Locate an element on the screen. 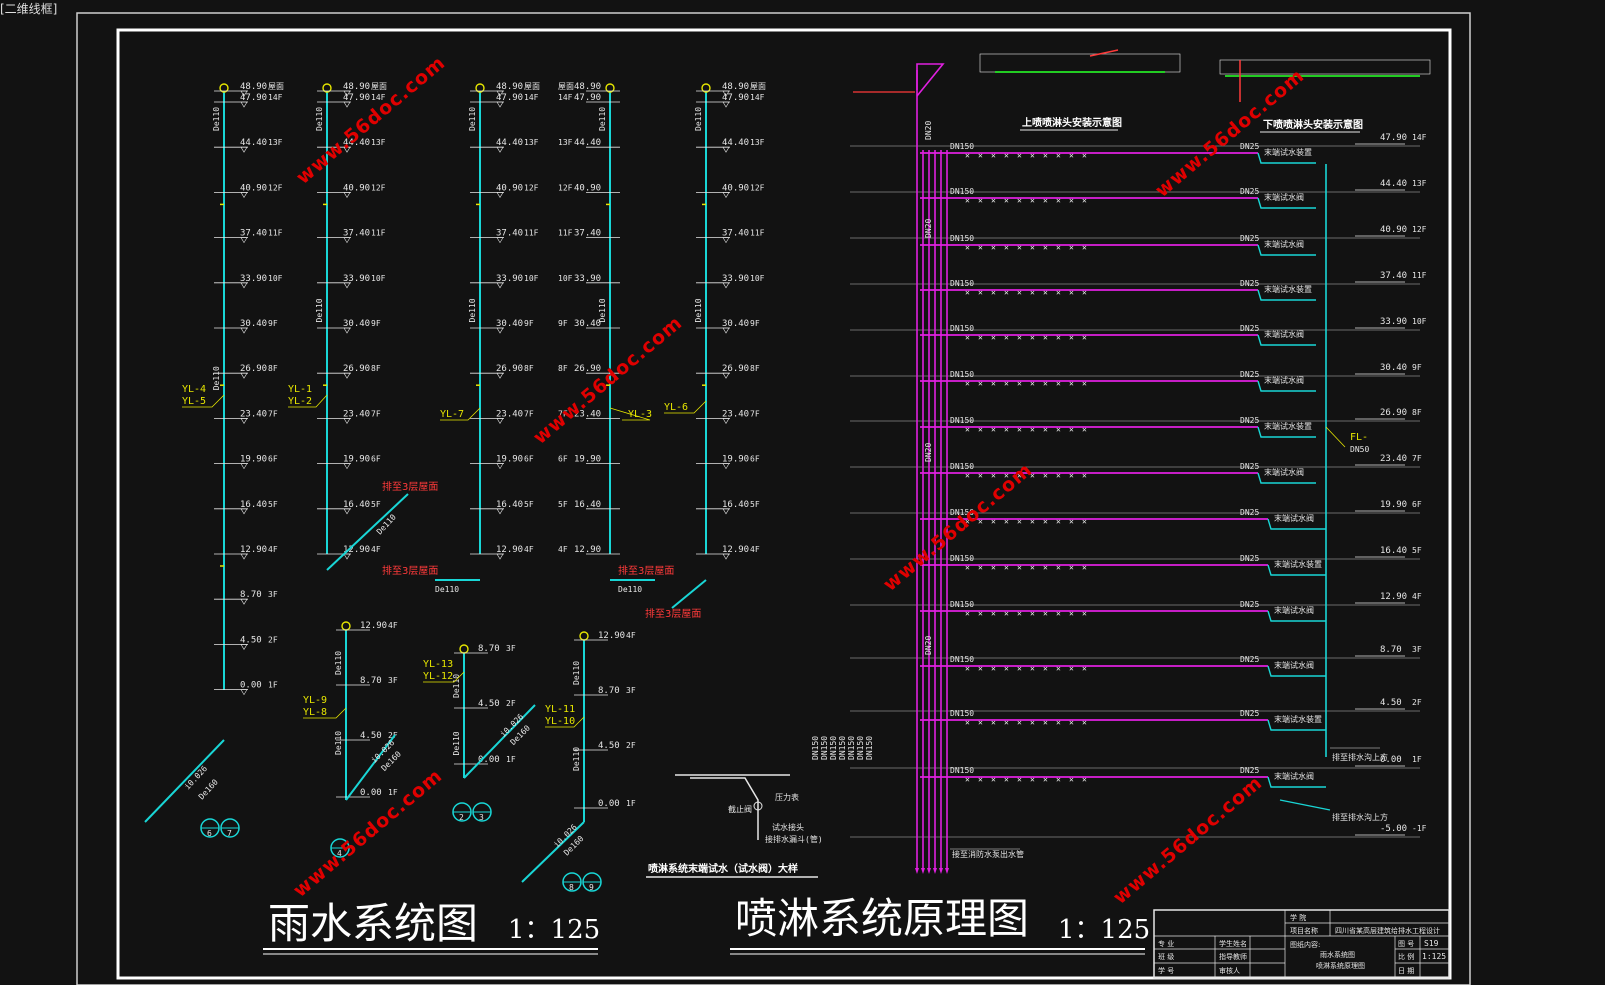 The width and height of the screenshot is (1605, 985). rain-b-level-floor: 9F is located at coordinates (376, 323).